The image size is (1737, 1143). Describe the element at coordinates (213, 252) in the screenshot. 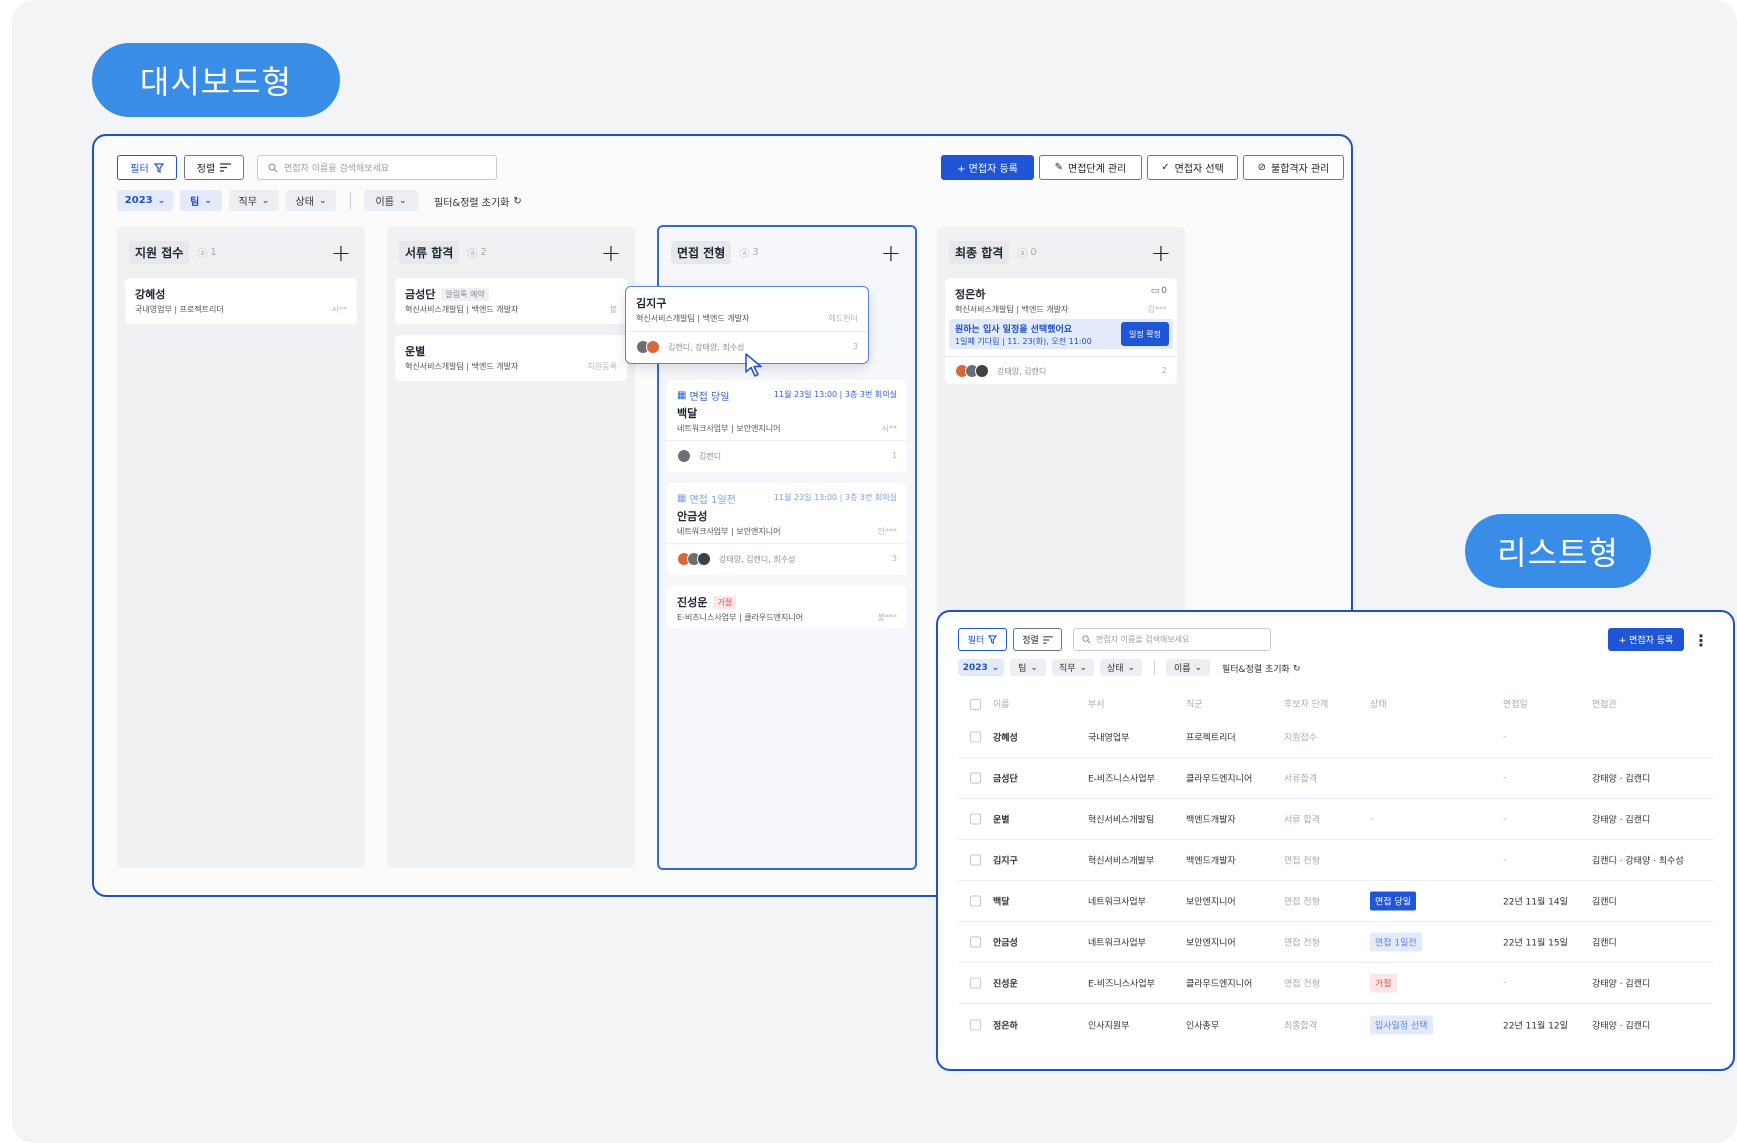

I see `count-value: 1` at that location.